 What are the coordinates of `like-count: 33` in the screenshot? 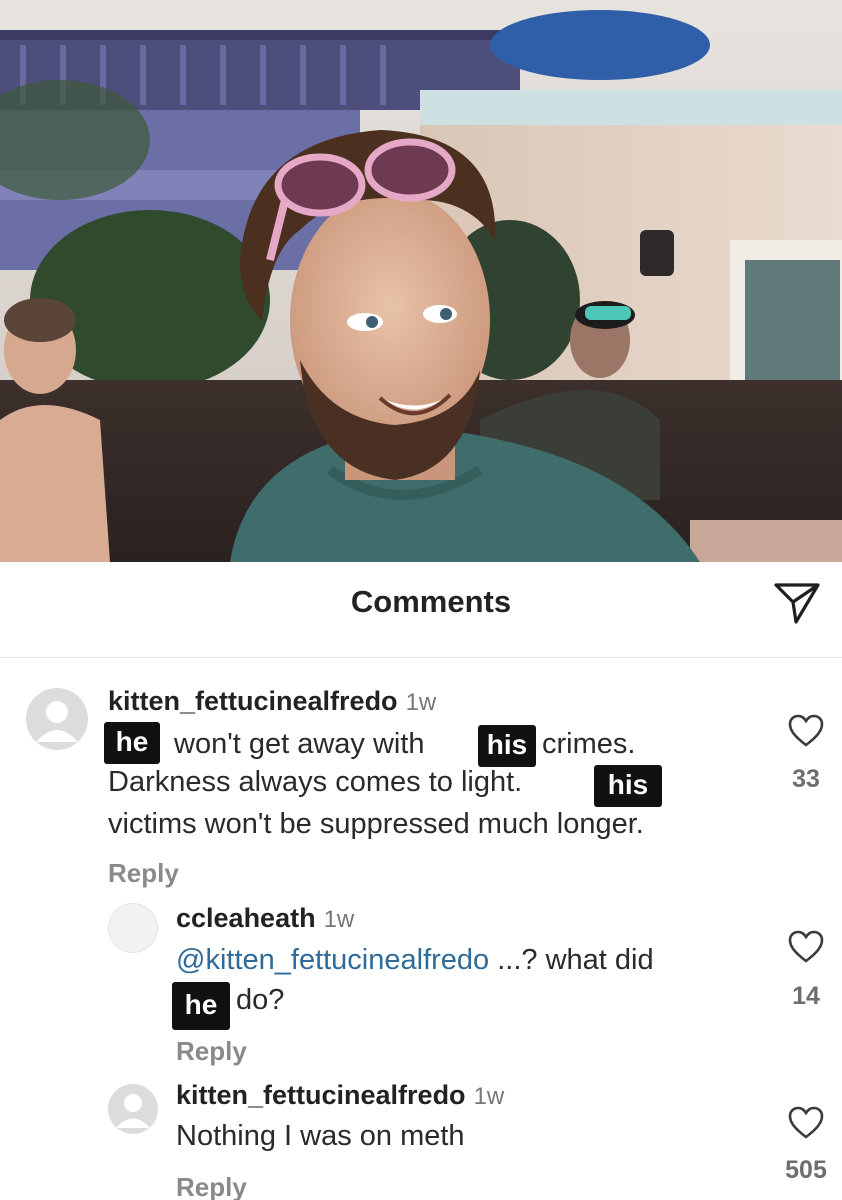 It's located at (806, 779).